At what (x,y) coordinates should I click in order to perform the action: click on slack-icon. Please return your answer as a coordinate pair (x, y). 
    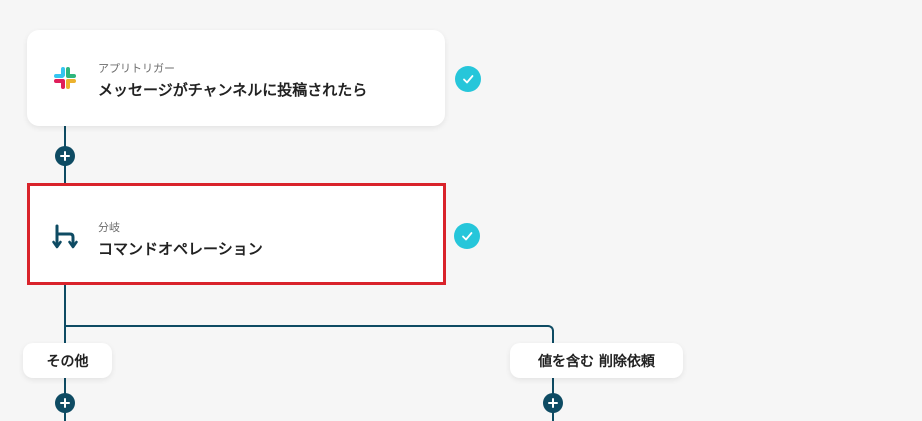
    Looking at the image, I should click on (65, 78).